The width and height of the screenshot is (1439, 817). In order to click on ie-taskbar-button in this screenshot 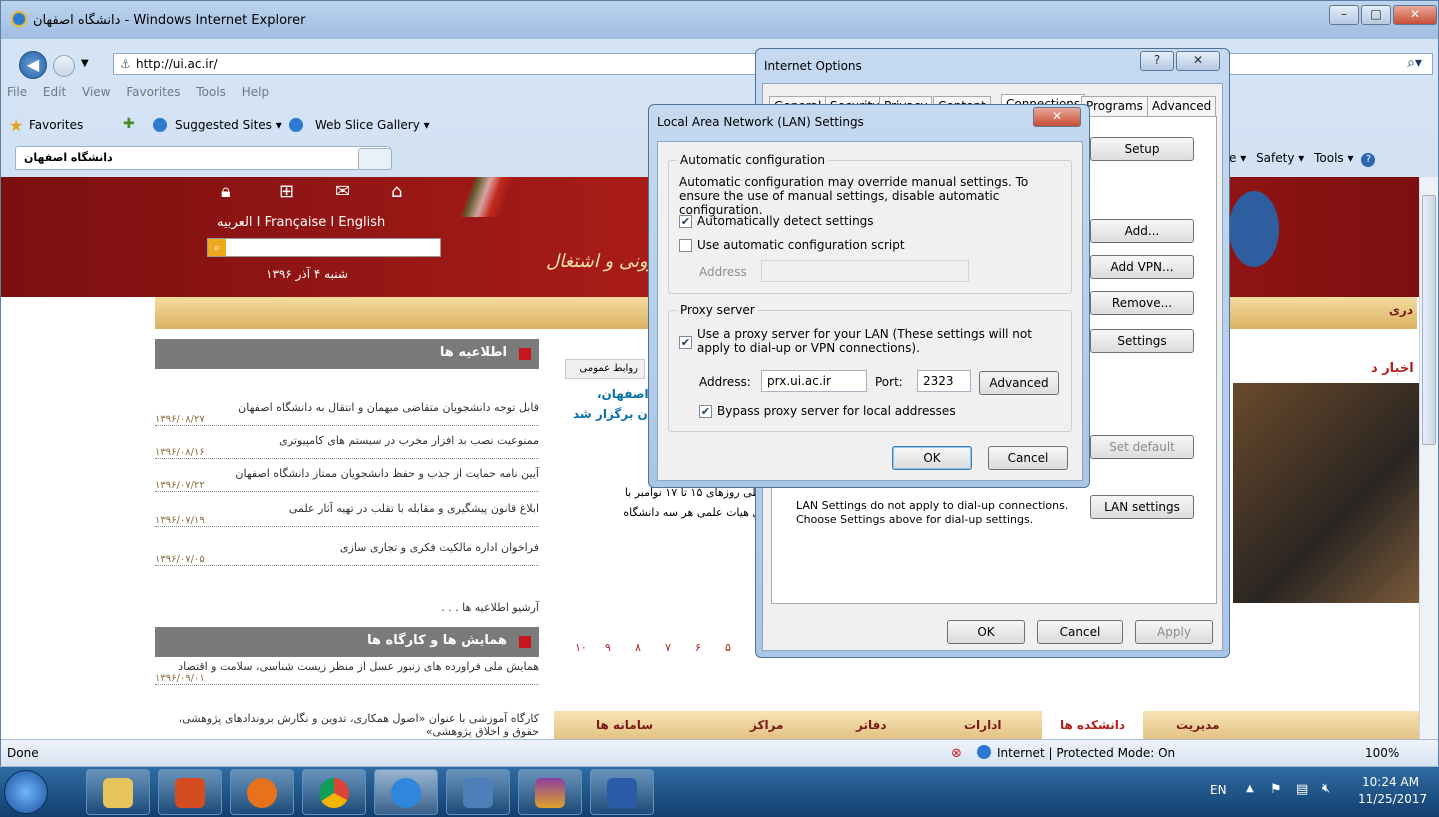, I will do `click(406, 792)`.